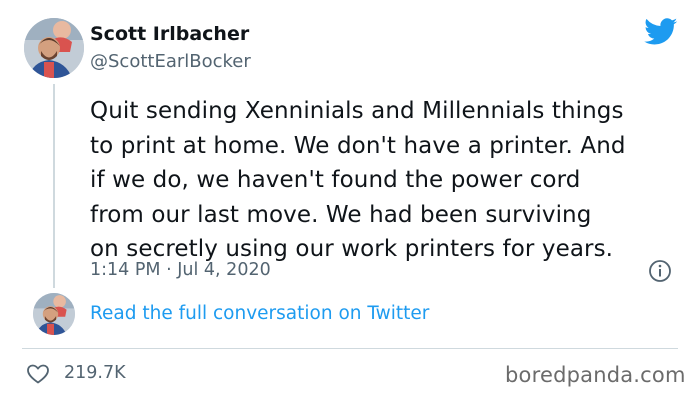 Image resolution: width=700 pixels, height=400 pixels. Describe the element at coordinates (38, 374) in the screenshot. I see `heart-icon` at that location.